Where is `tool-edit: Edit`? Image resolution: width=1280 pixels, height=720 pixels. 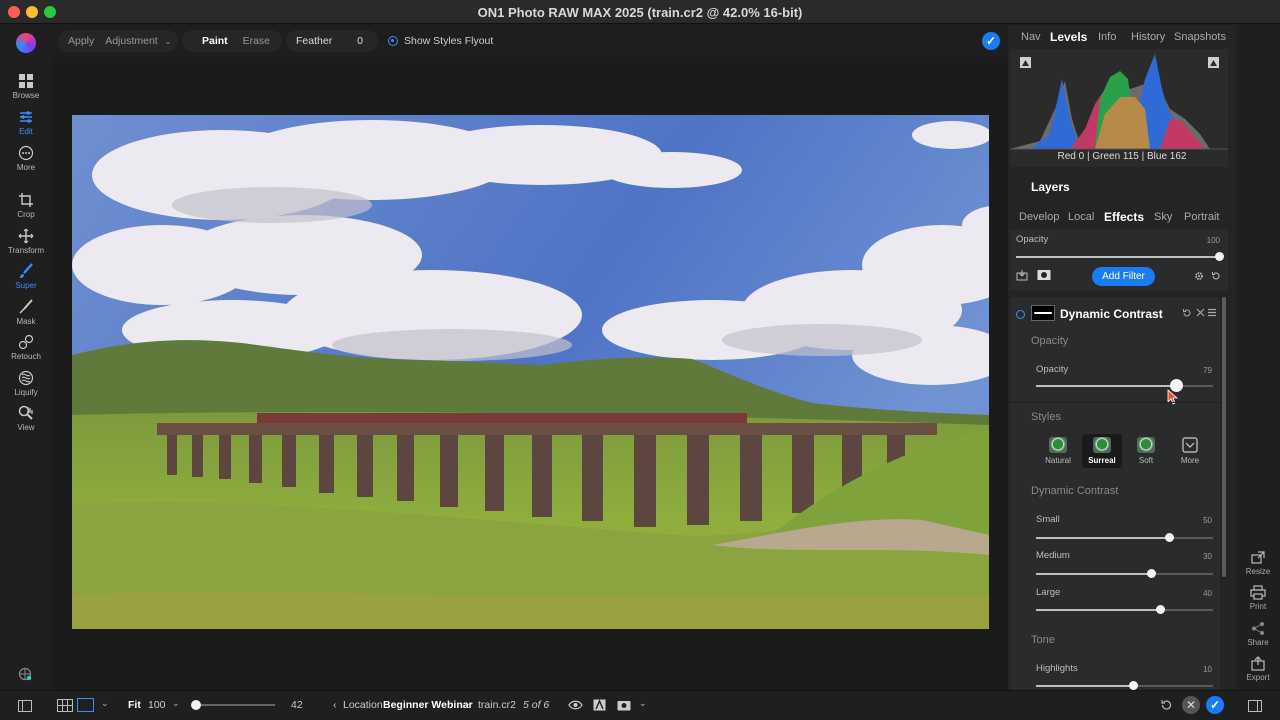 tool-edit: Edit is located at coordinates (26, 122).